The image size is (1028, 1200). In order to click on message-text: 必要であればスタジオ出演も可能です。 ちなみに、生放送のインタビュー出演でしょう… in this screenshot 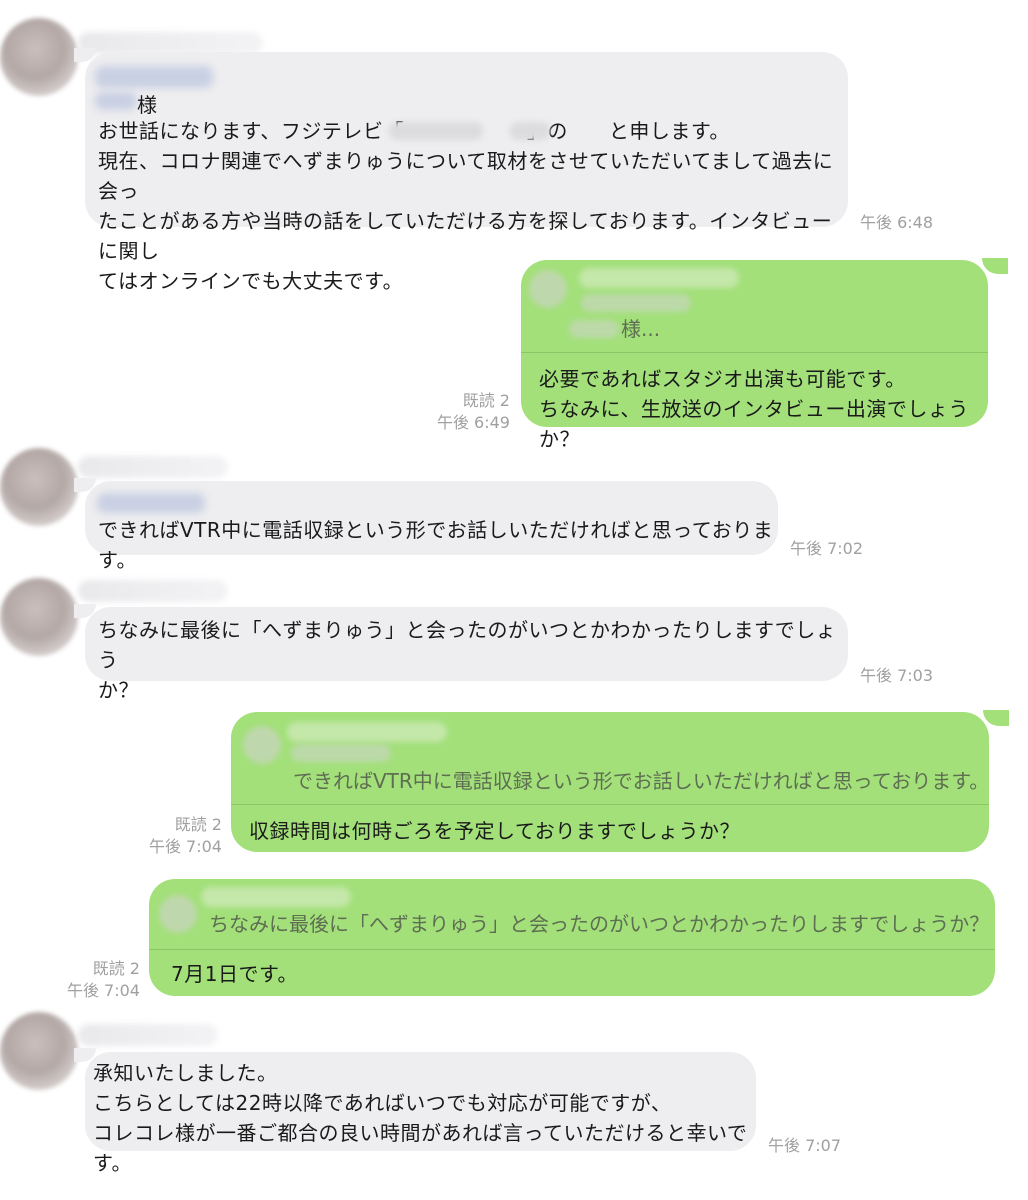, I will do `click(754, 409)`.